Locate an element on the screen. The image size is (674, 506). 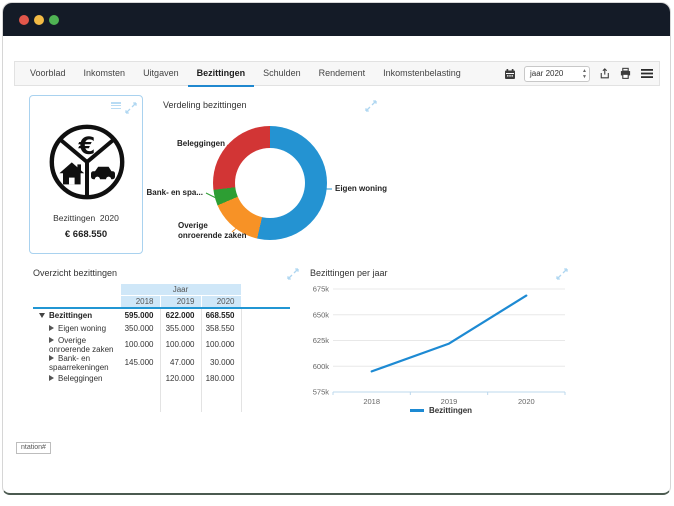
house-icon is located at coordinates (72, 173).